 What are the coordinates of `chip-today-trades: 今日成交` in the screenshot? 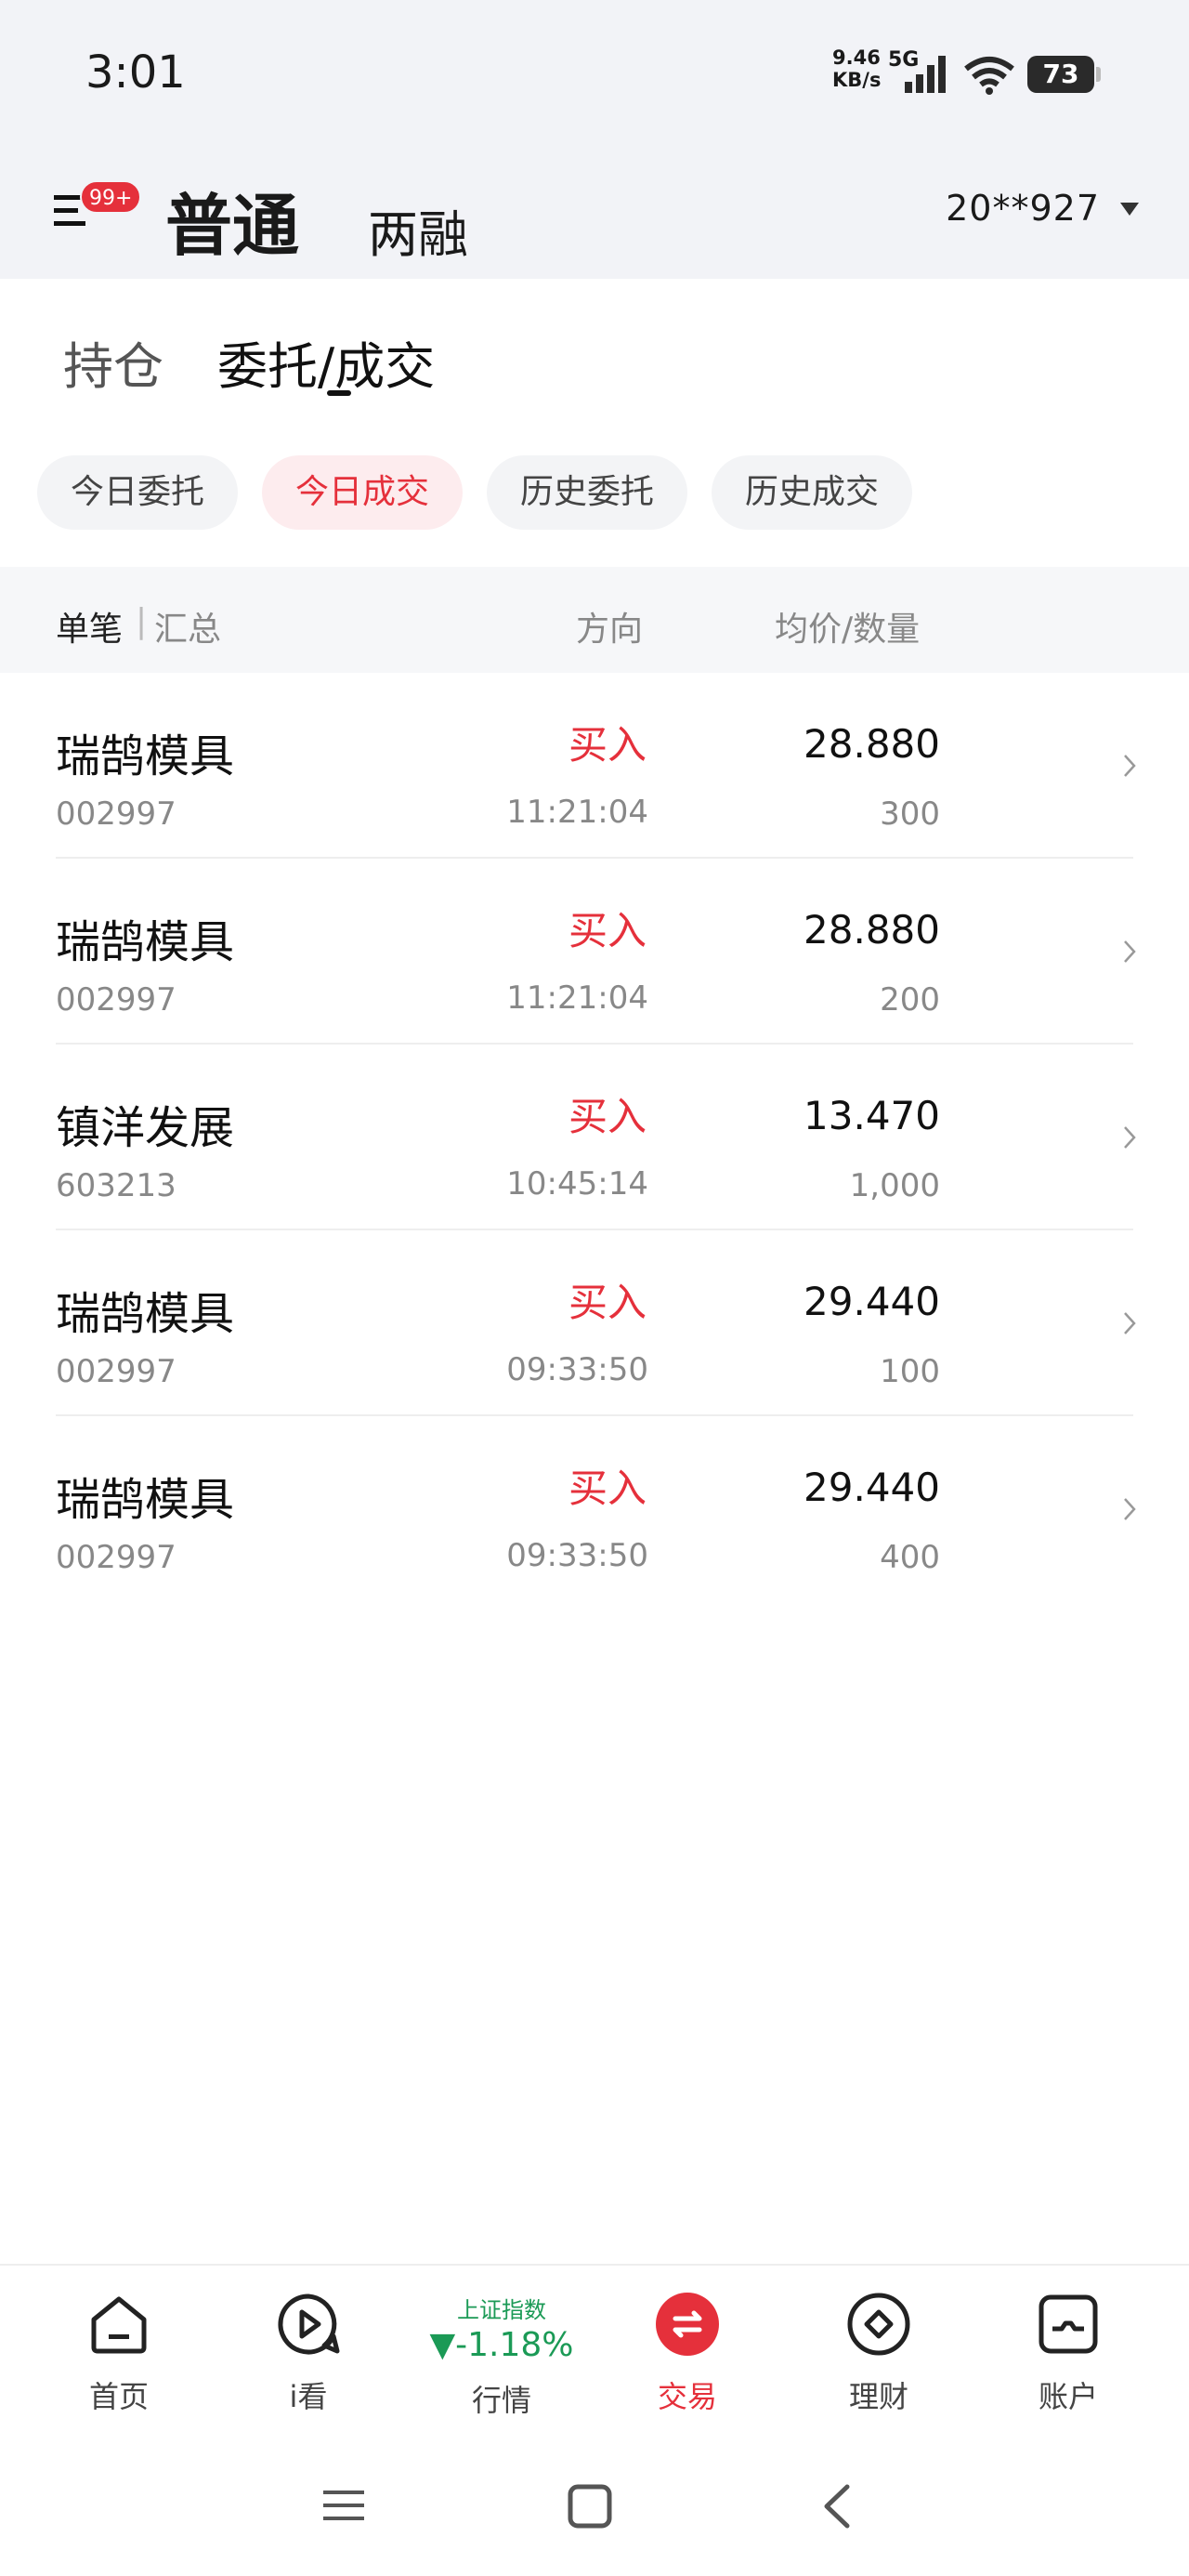 It's located at (363, 492).